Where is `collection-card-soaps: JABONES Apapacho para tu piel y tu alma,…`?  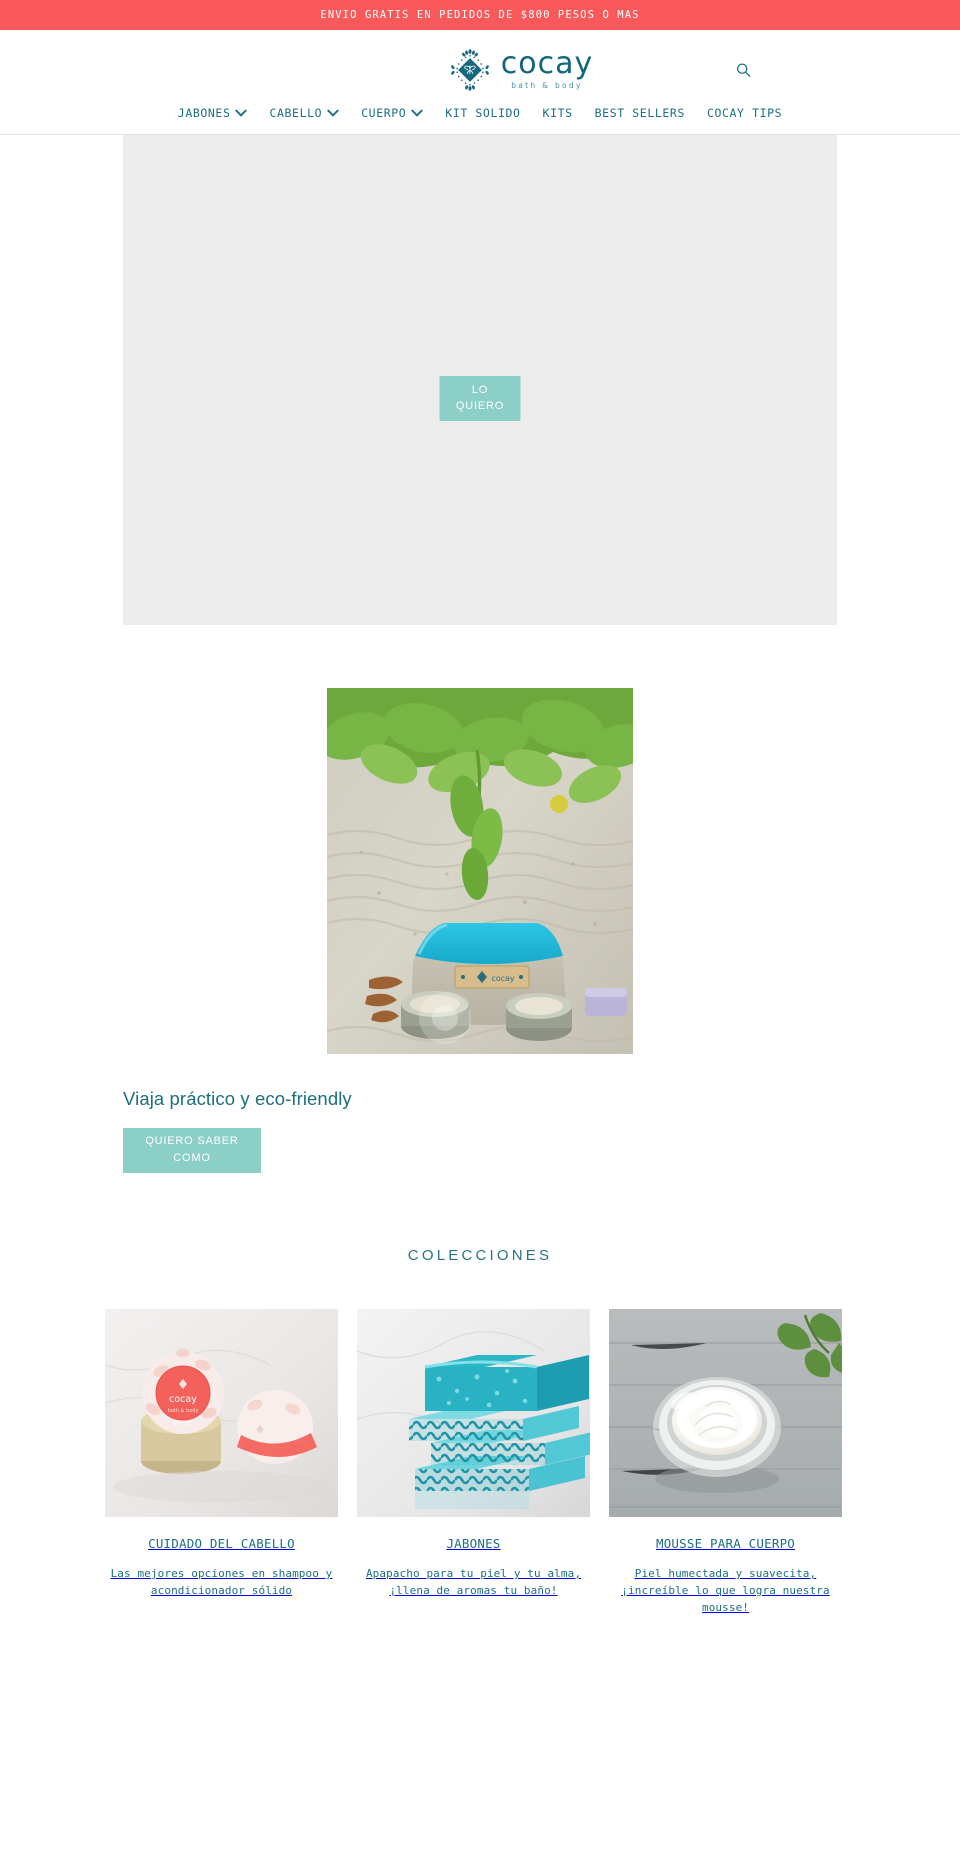 collection-card-soaps: JABONES Apapacho para tu piel y tu alma,… is located at coordinates (473, 1462).